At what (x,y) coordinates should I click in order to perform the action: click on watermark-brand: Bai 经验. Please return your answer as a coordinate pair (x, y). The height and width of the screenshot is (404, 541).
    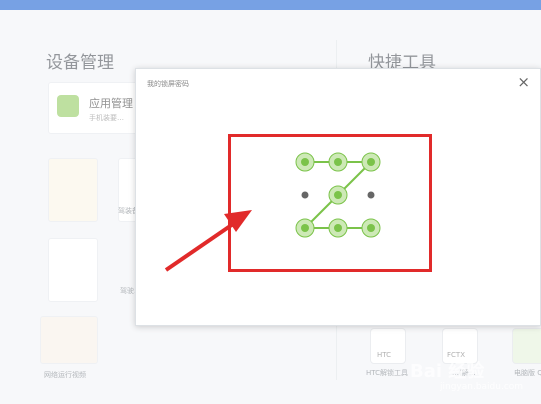
    Looking at the image, I should click on (447, 371).